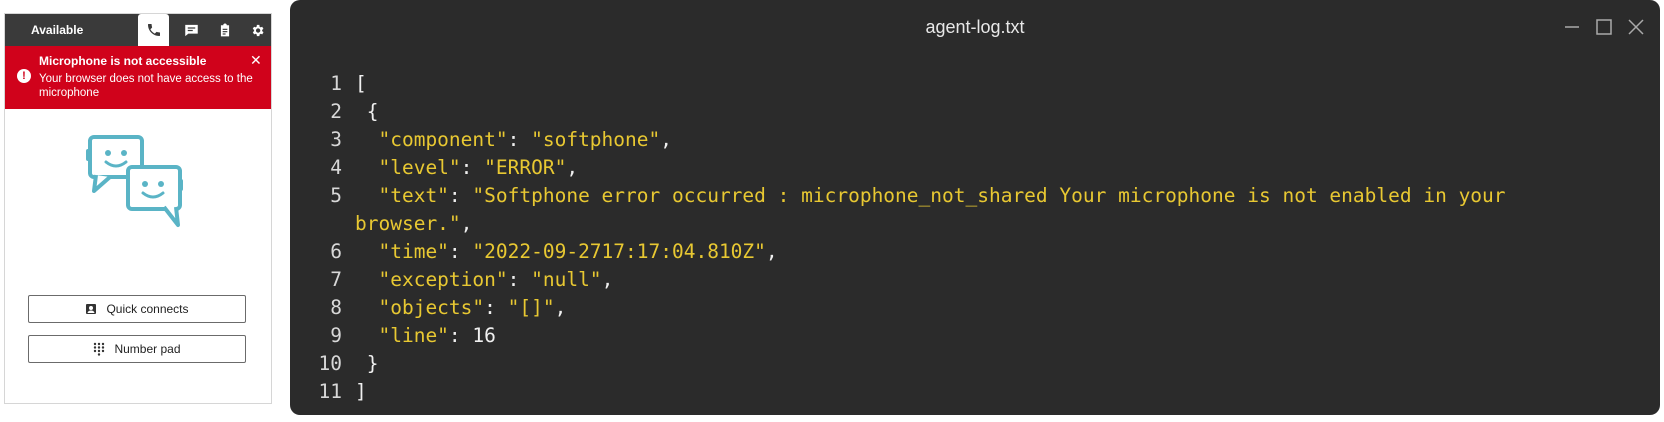 The image size is (1664, 422). Describe the element at coordinates (256, 60) in the screenshot. I see `close-icon: ✕` at that location.